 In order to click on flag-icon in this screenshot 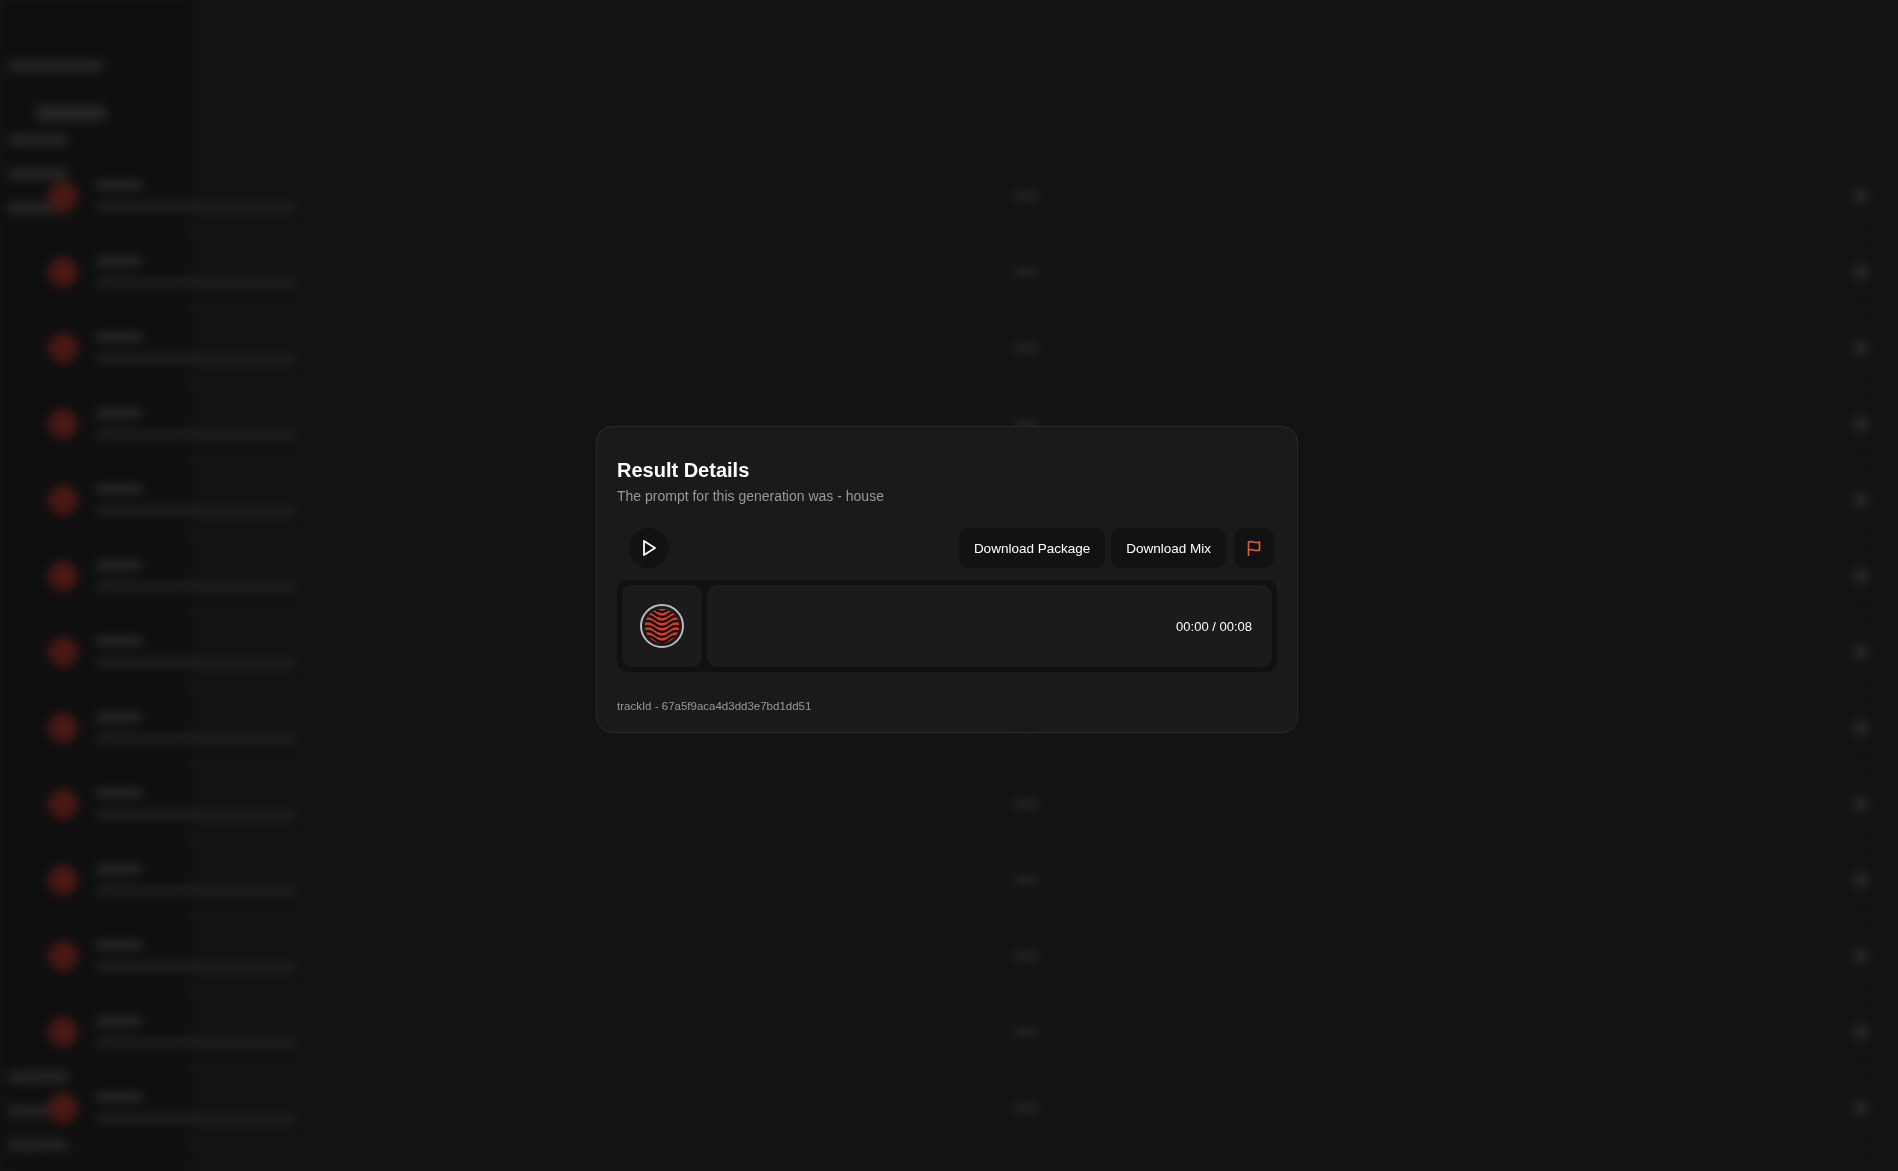, I will do `click(1254, 548)`.